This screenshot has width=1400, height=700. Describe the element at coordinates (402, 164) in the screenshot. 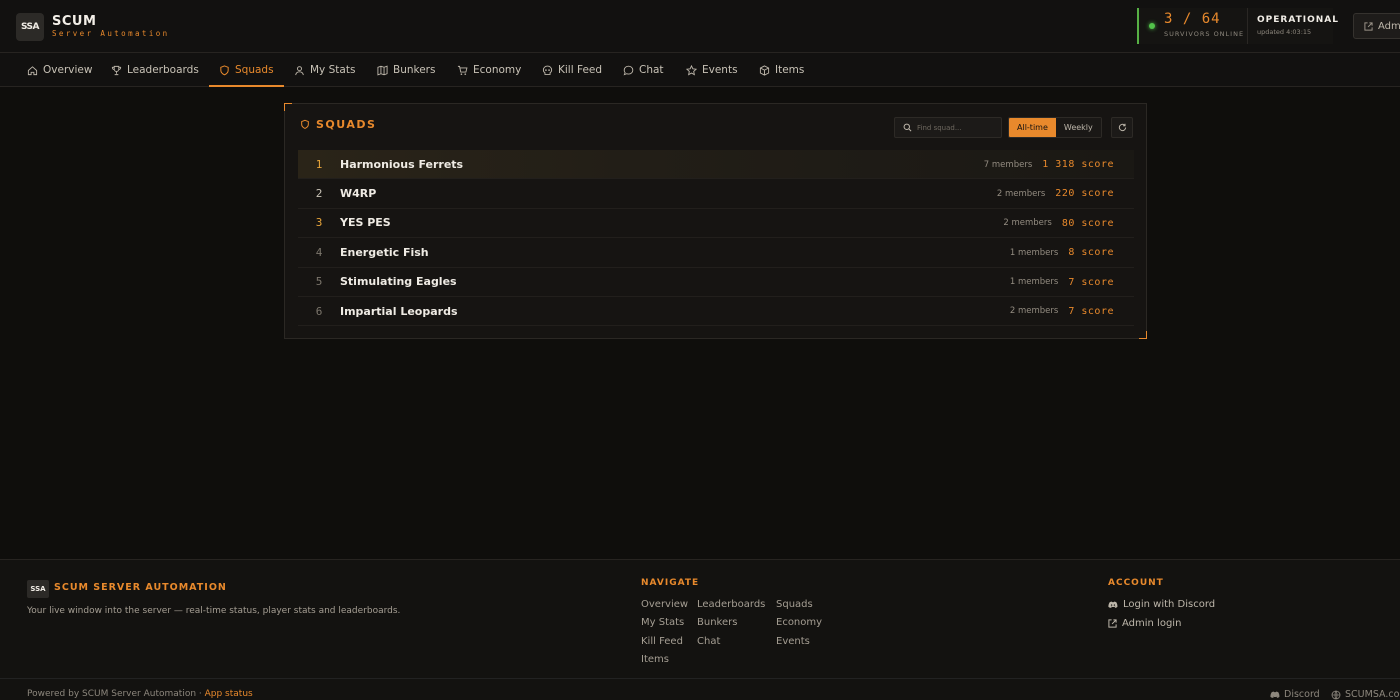

I see `squad-name: Harmonious Ferrets` at that location.